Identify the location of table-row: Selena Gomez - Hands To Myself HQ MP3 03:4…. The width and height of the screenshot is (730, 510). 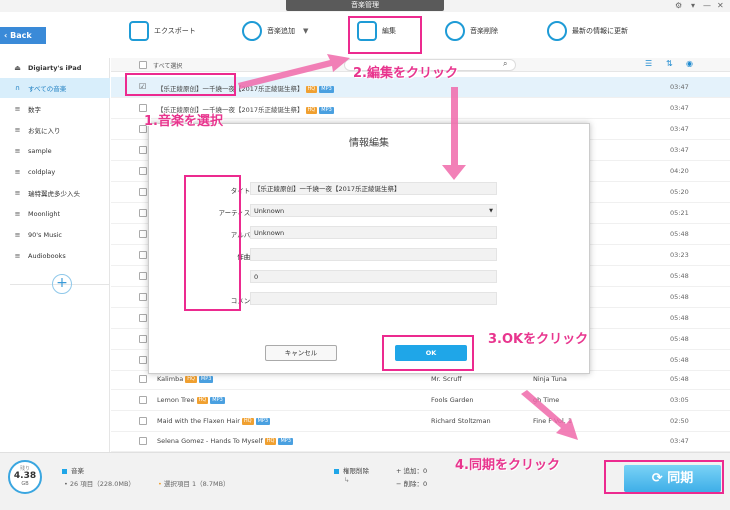
(420, 441).